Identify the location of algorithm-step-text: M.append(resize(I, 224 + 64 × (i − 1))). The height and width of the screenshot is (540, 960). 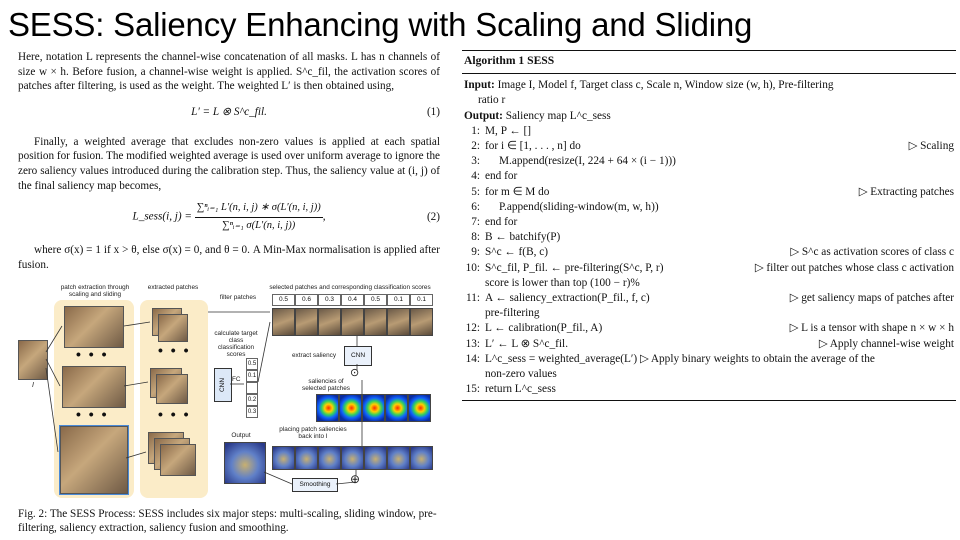
(587, 161).